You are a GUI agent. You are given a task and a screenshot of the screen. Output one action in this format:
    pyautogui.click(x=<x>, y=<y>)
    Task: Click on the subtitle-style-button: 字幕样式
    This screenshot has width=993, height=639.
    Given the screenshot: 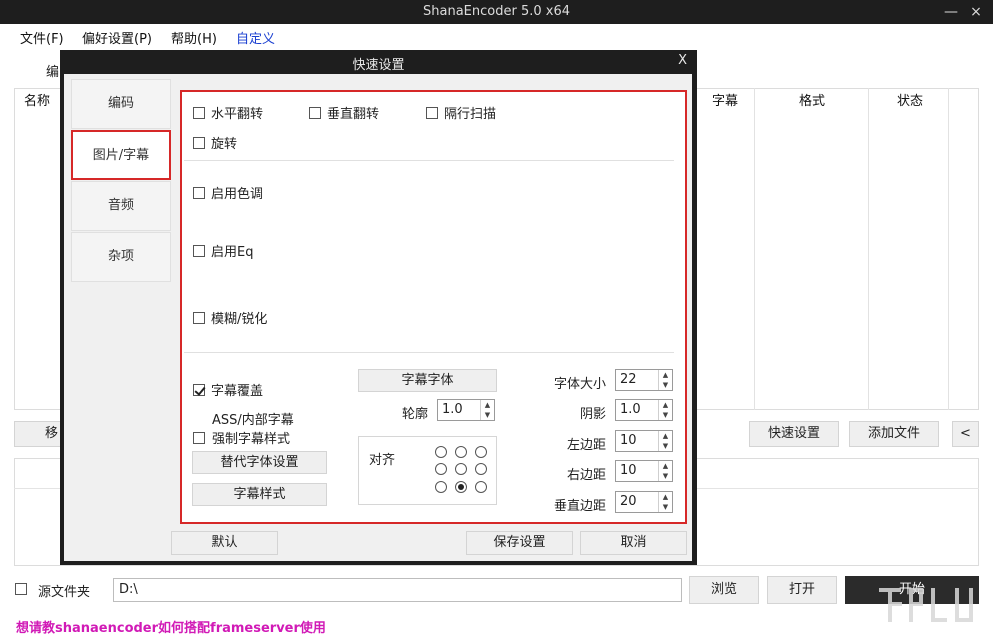 What is the action you would take?
    pyautogui.click(x=259, y=494)
    